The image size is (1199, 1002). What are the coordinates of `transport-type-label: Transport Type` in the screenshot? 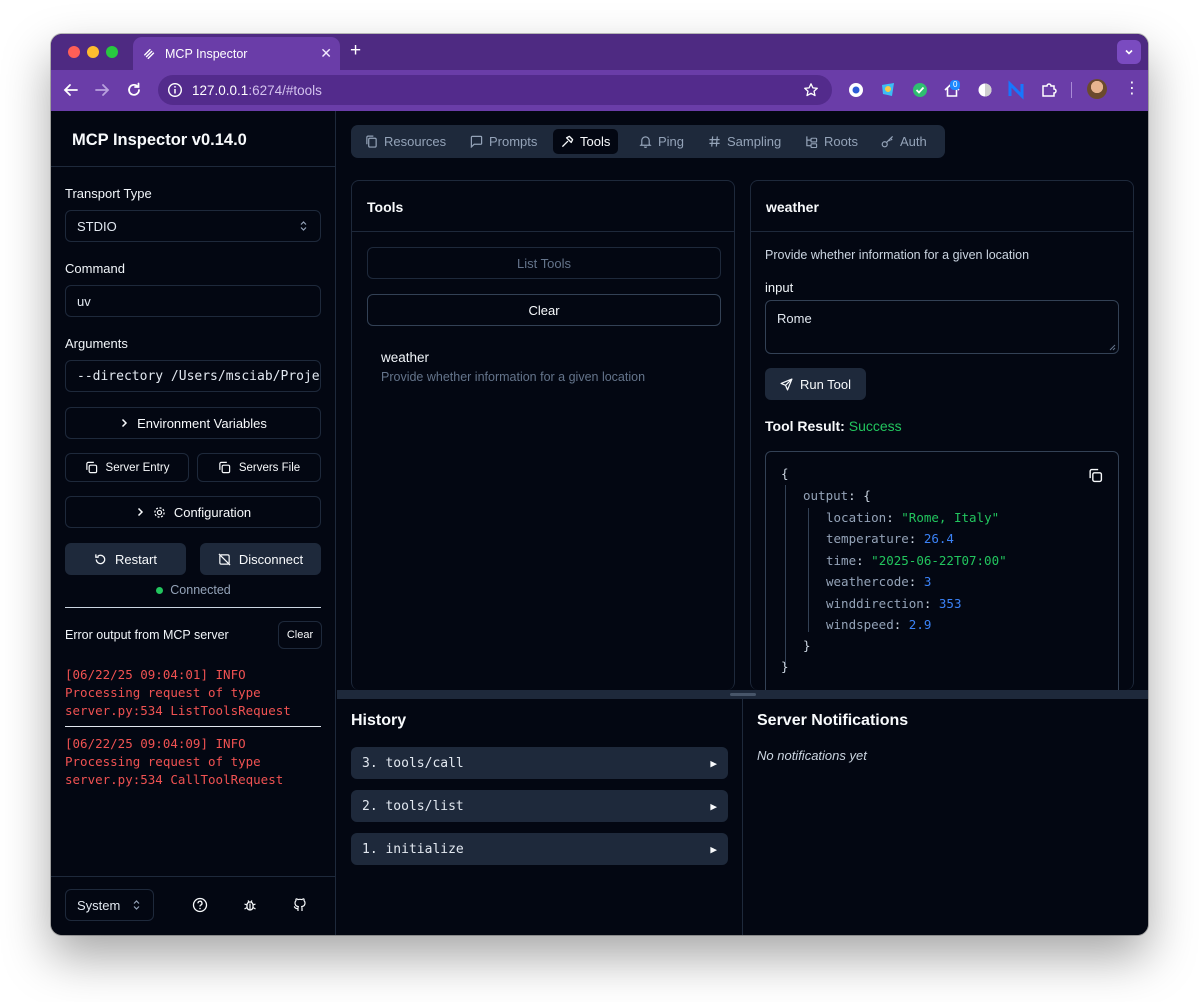 It's located at (108, 193).